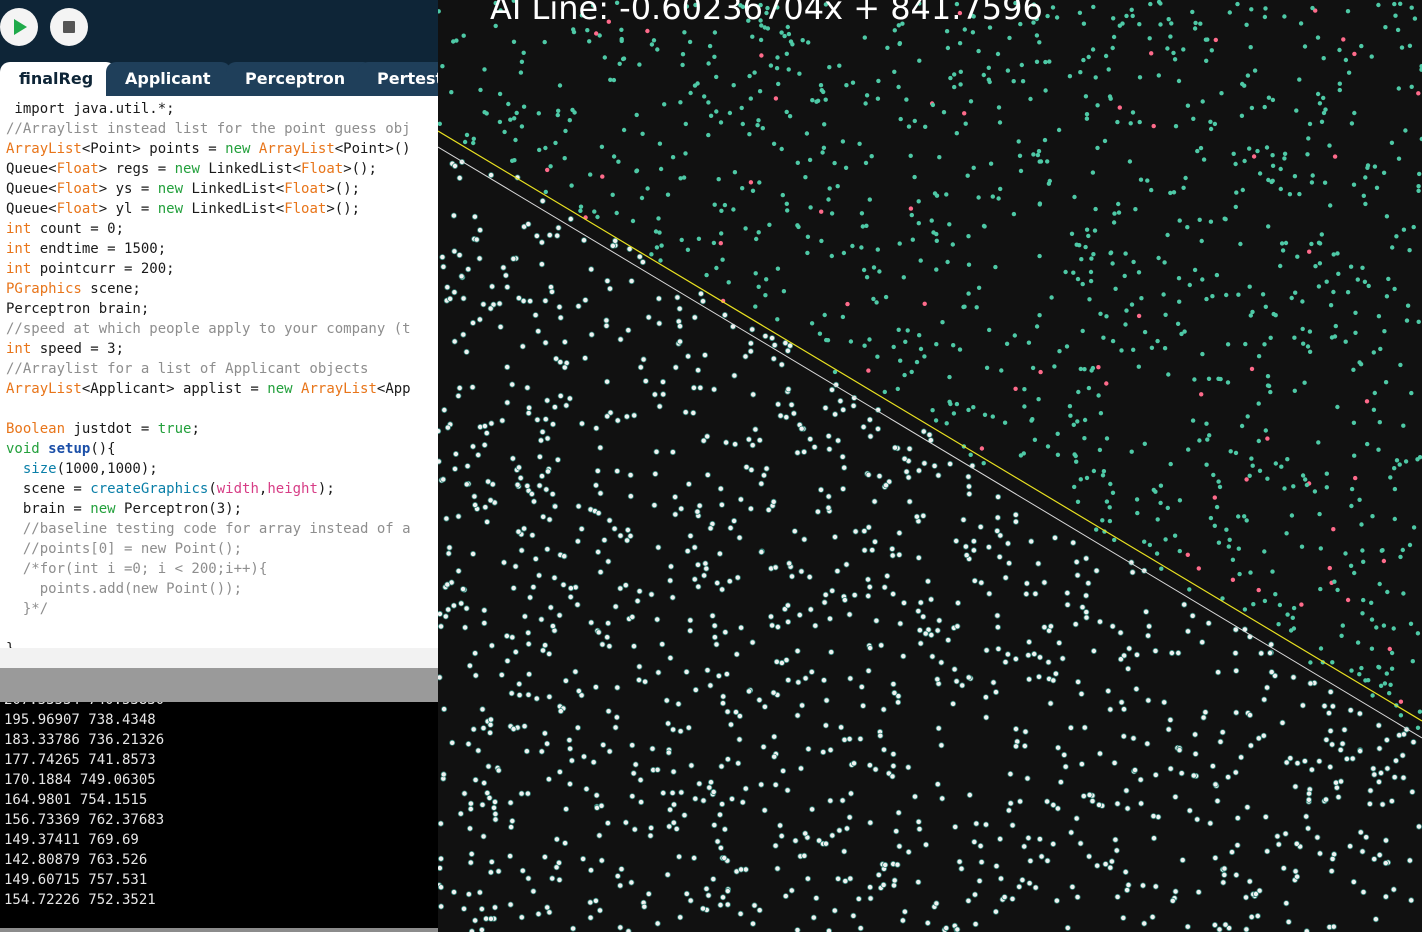  Describe the element at coordinates (168, 79) in the screenshot. I see `tab-applicant: Applicant` at that location.